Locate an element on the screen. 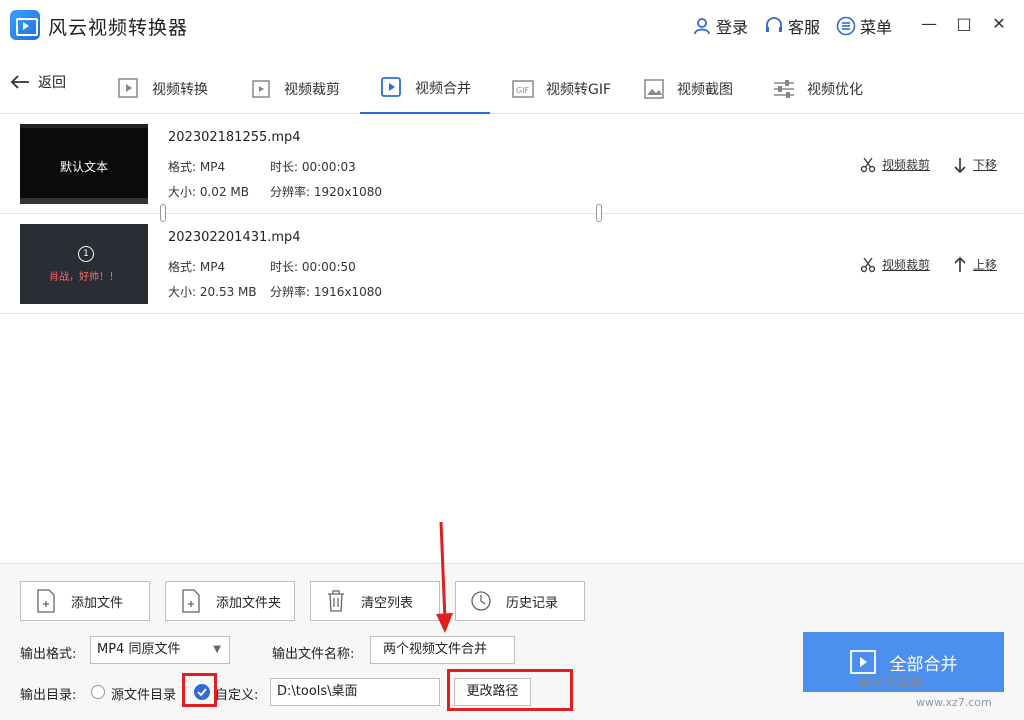 The width and height of the screenshot is (1024, 720). tab-video-convert: 视频转换 is located at coordinates (162, 89).